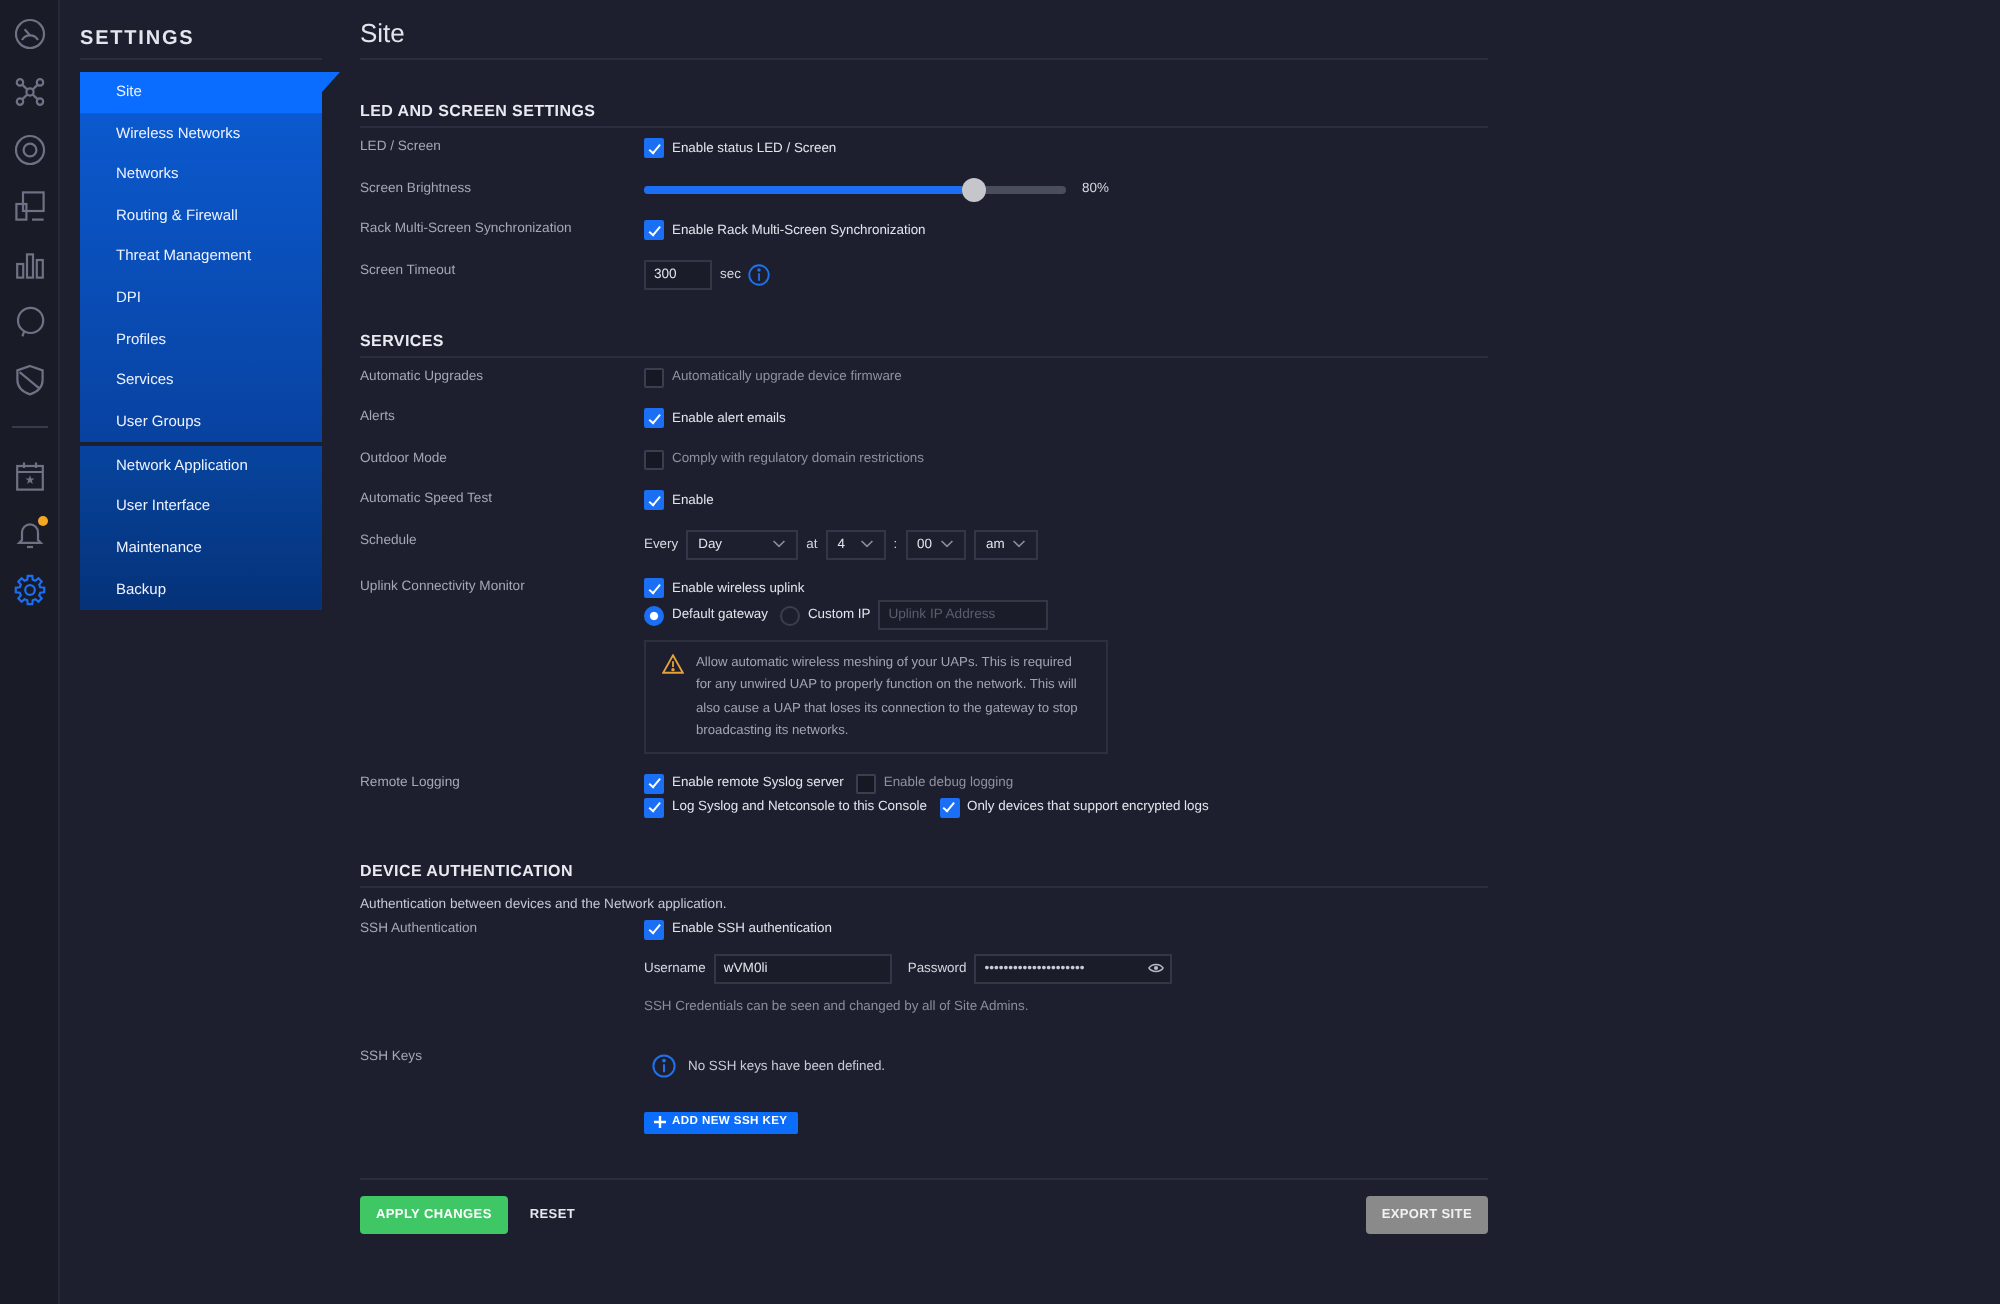  What do you see at coordinates (29, 475) in the screenshot?
I see `calendar-icon` at bounding box center [29, 475].